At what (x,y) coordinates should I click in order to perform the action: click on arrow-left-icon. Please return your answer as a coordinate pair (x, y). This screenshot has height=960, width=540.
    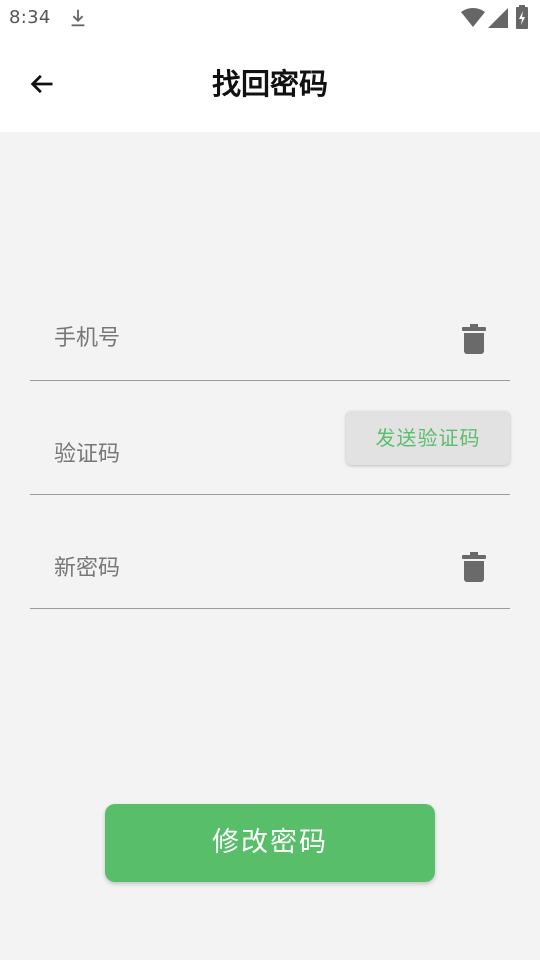
    Looking at the image, I should click on (41, 84).